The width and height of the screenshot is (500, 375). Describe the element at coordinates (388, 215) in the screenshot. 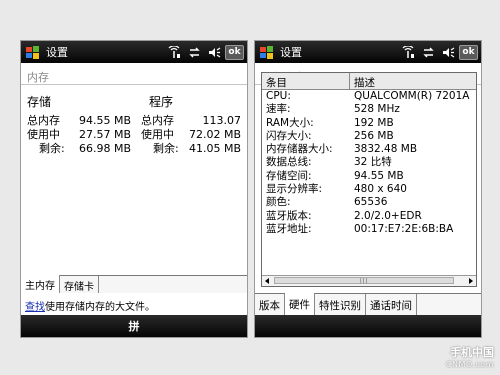

I see `row-description: 2.0/2.0+EDR` at that location.